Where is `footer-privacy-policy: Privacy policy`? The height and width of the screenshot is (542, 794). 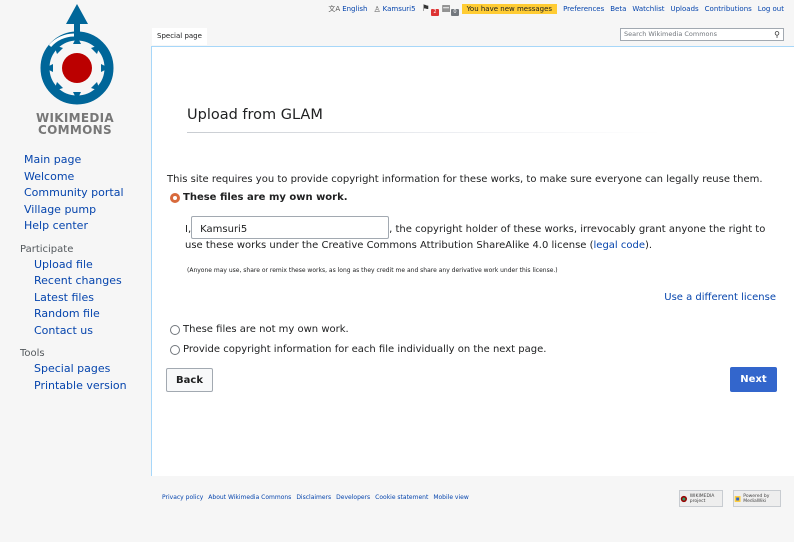
footer-privacy-policy: Privacy policy is located at coordinates (182, 497).